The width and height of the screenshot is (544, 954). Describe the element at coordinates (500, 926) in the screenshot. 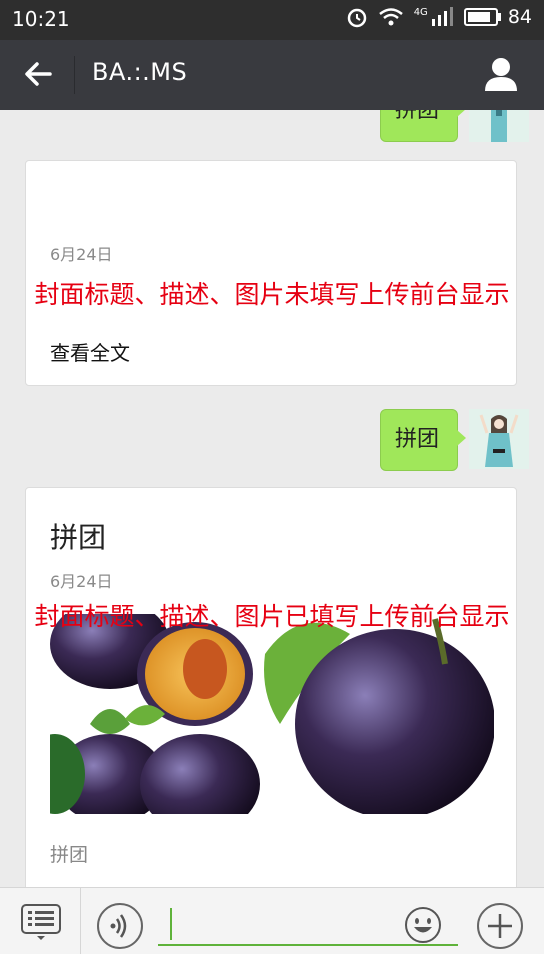

I see `plus-icon` at that location.